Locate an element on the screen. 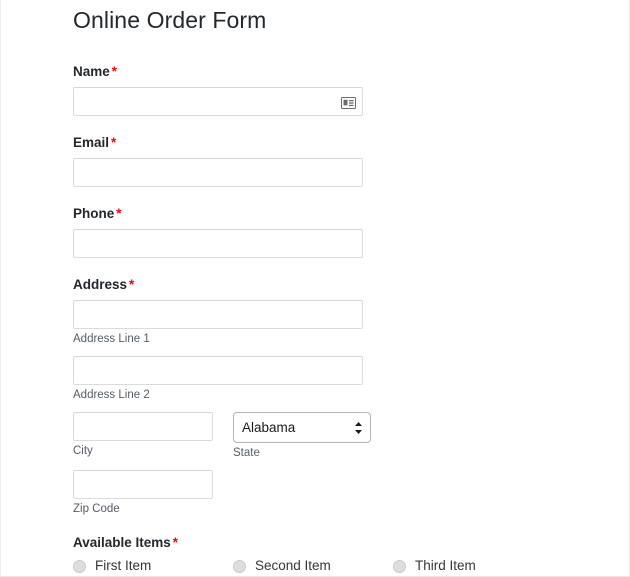  radio-label: Third Item is located at coordinates (445, 565).